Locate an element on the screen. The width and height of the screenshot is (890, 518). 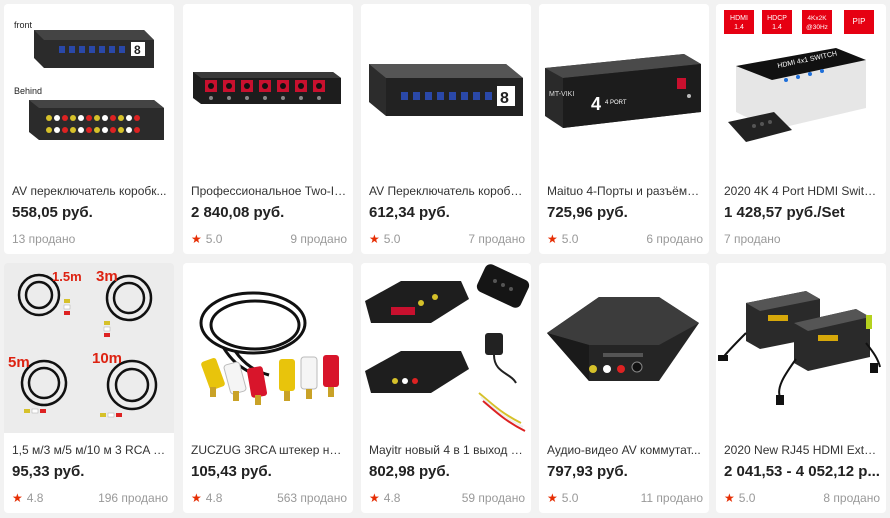
sold-count: 9 продано is located at coordinates (318, 239).